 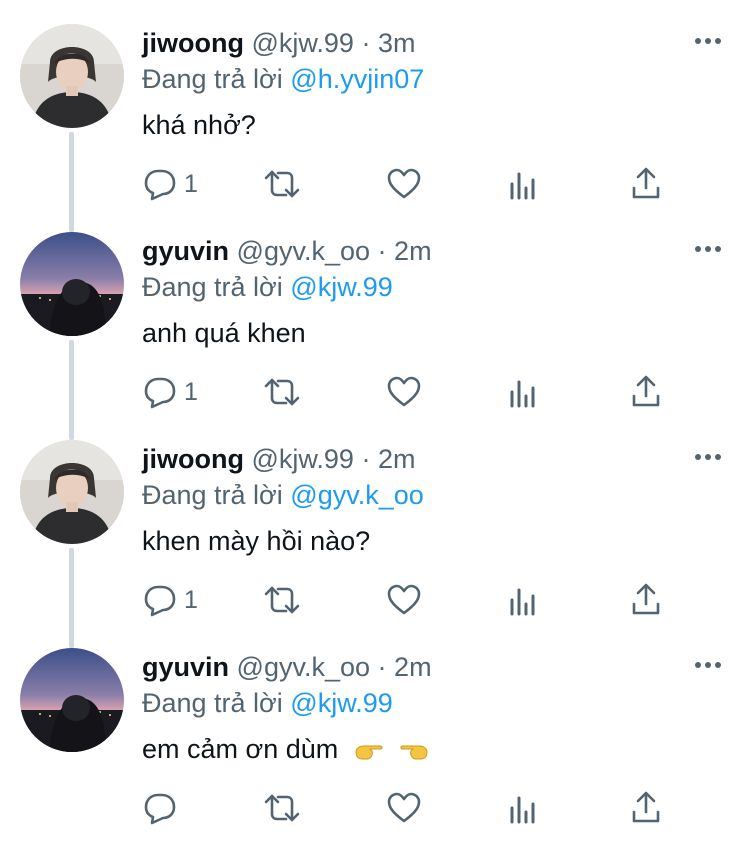 I want to click on tweet-text: em cảm ơn dùm, so click(x=240, y=749).